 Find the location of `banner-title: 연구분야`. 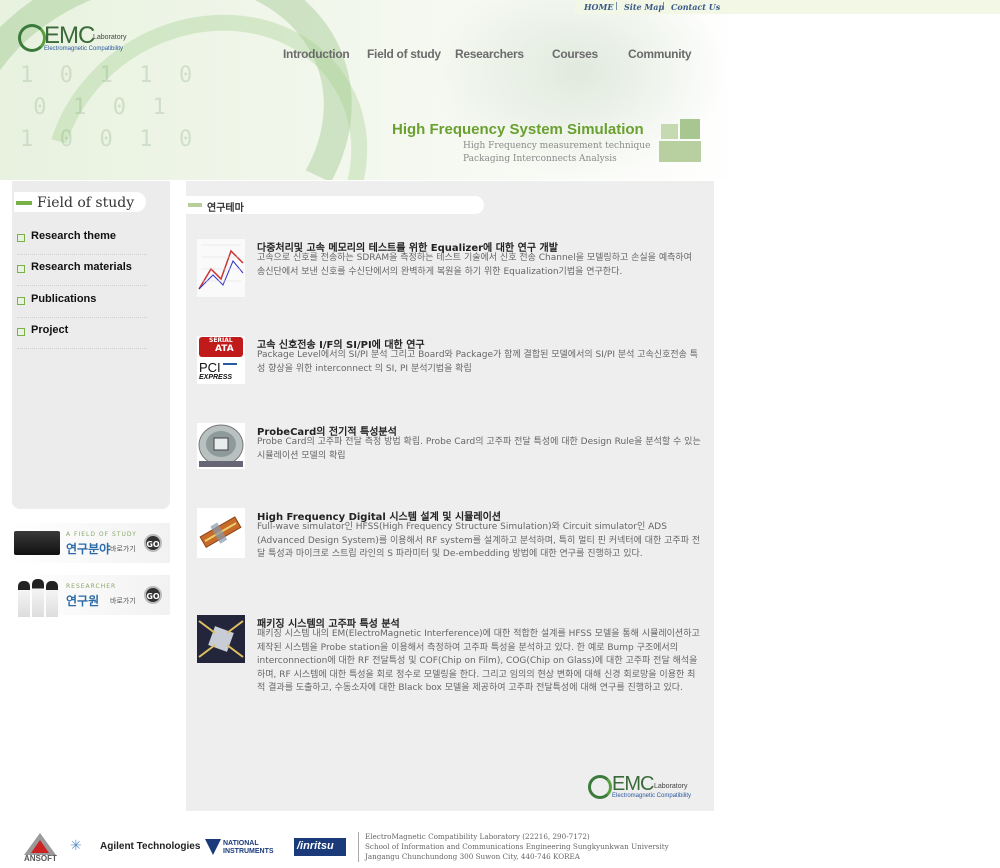

banner-title: 연구분야 is located at coordinates (88, 549).